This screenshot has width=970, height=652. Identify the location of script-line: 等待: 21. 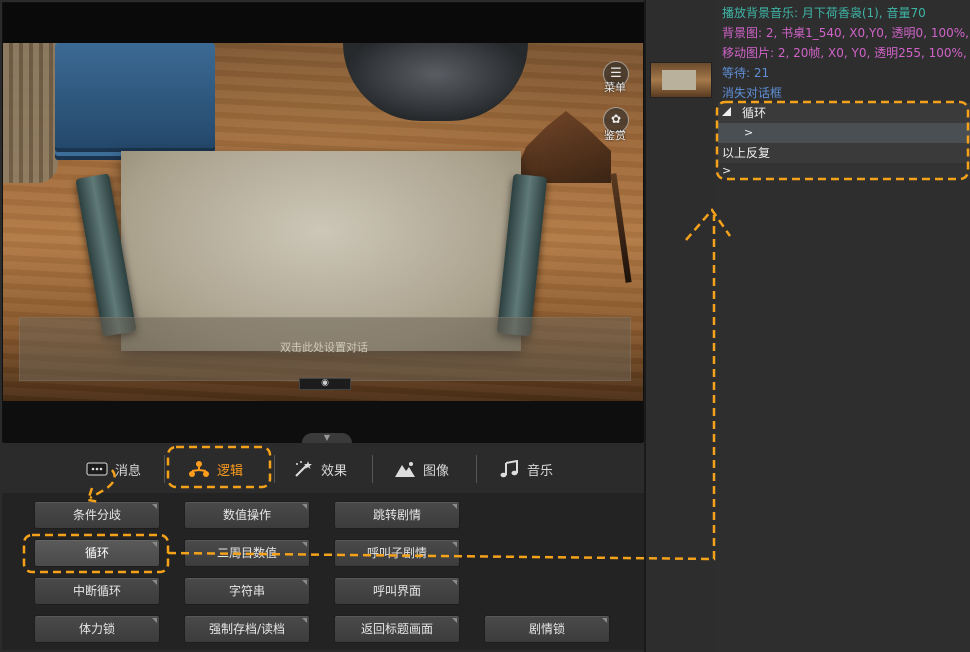
(846, 73).